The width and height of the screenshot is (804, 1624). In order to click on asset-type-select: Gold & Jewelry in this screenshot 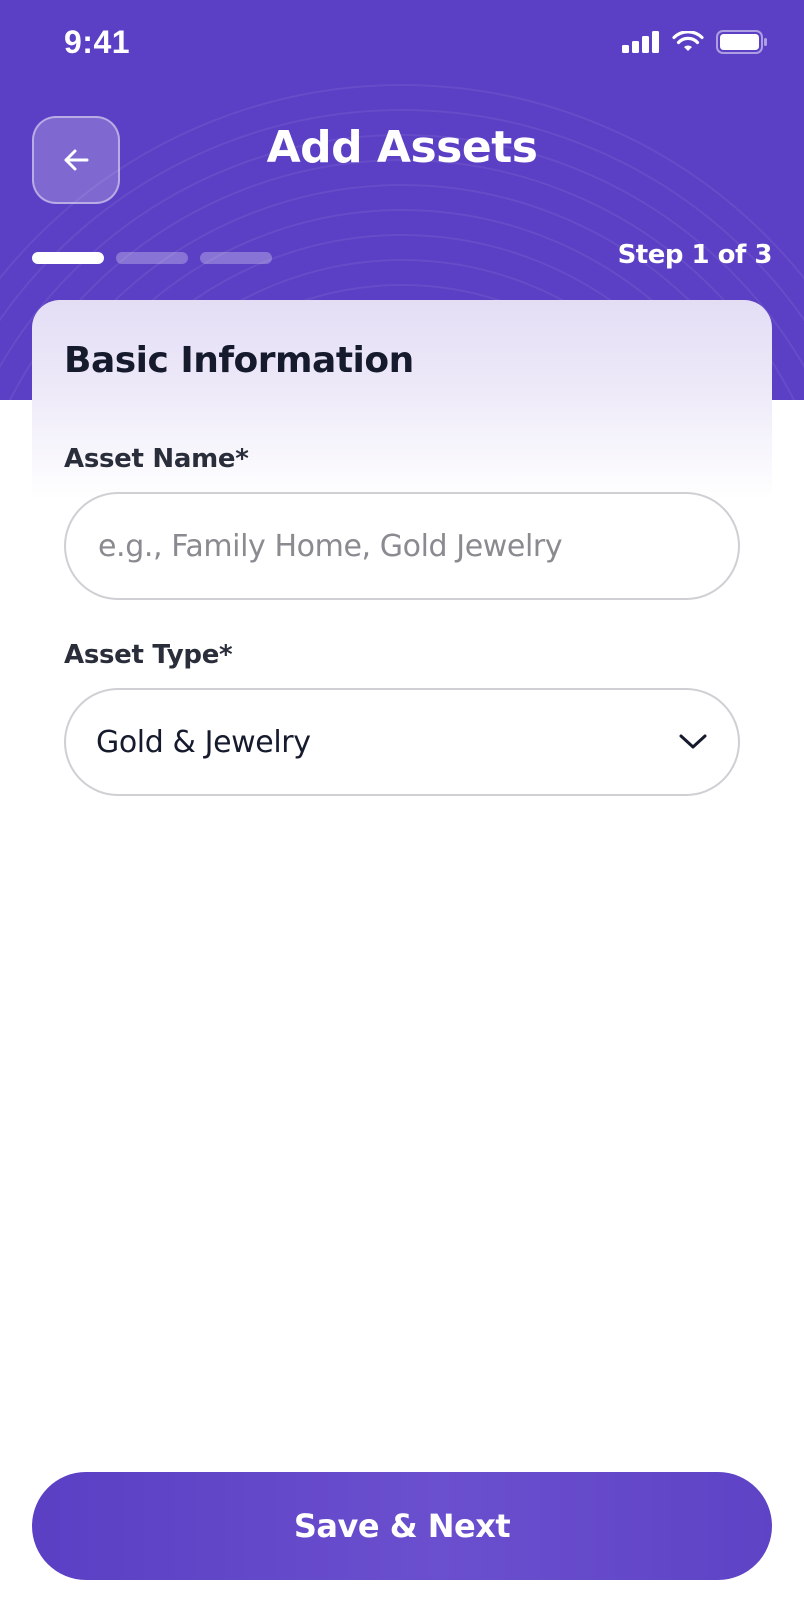, I will do `click(402, 742)`.